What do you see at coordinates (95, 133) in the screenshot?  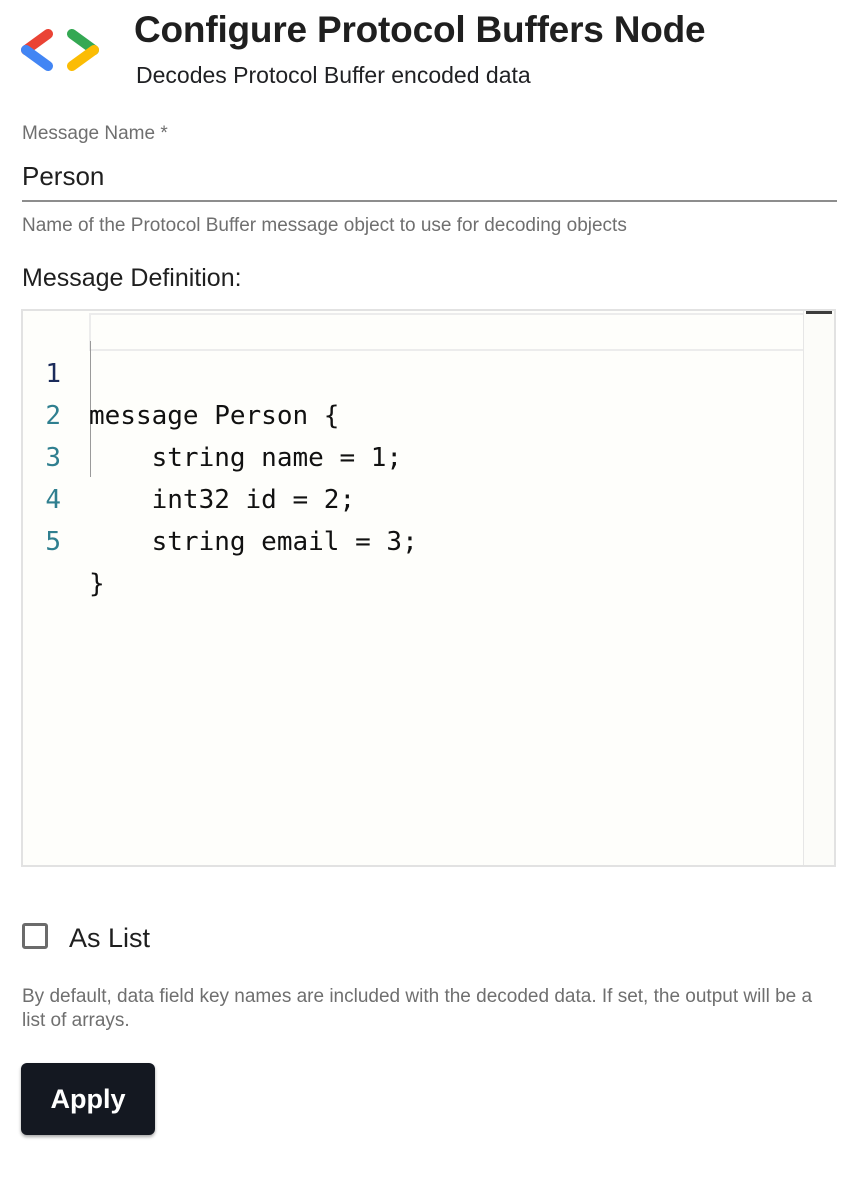 I see `message-name-label: Message Name *` at bounding box center [95, 133].